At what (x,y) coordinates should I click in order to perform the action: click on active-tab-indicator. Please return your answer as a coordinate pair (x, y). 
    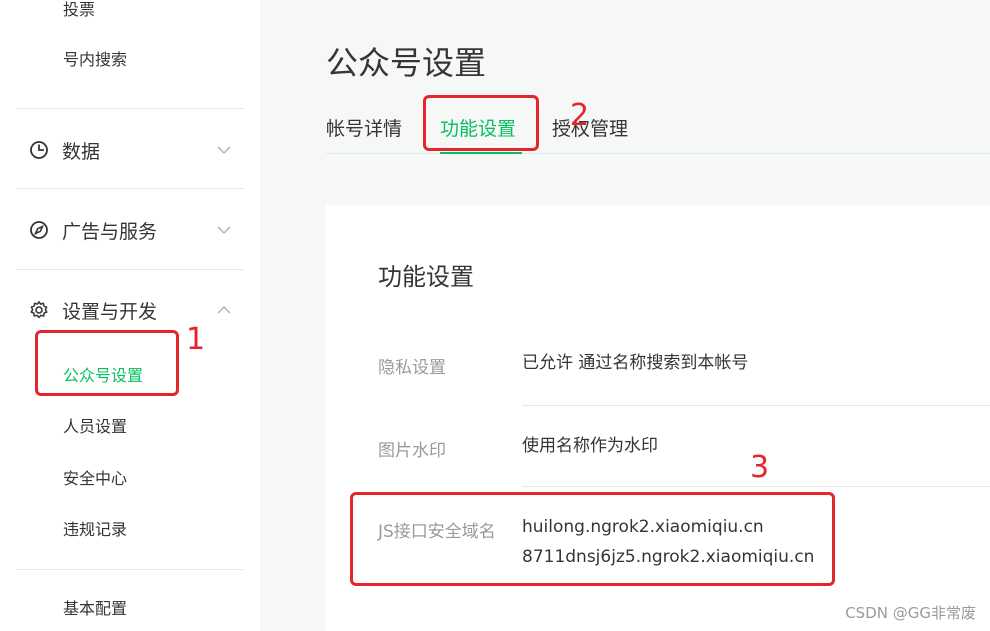
    Looking at the image, I should click on (481, 153).